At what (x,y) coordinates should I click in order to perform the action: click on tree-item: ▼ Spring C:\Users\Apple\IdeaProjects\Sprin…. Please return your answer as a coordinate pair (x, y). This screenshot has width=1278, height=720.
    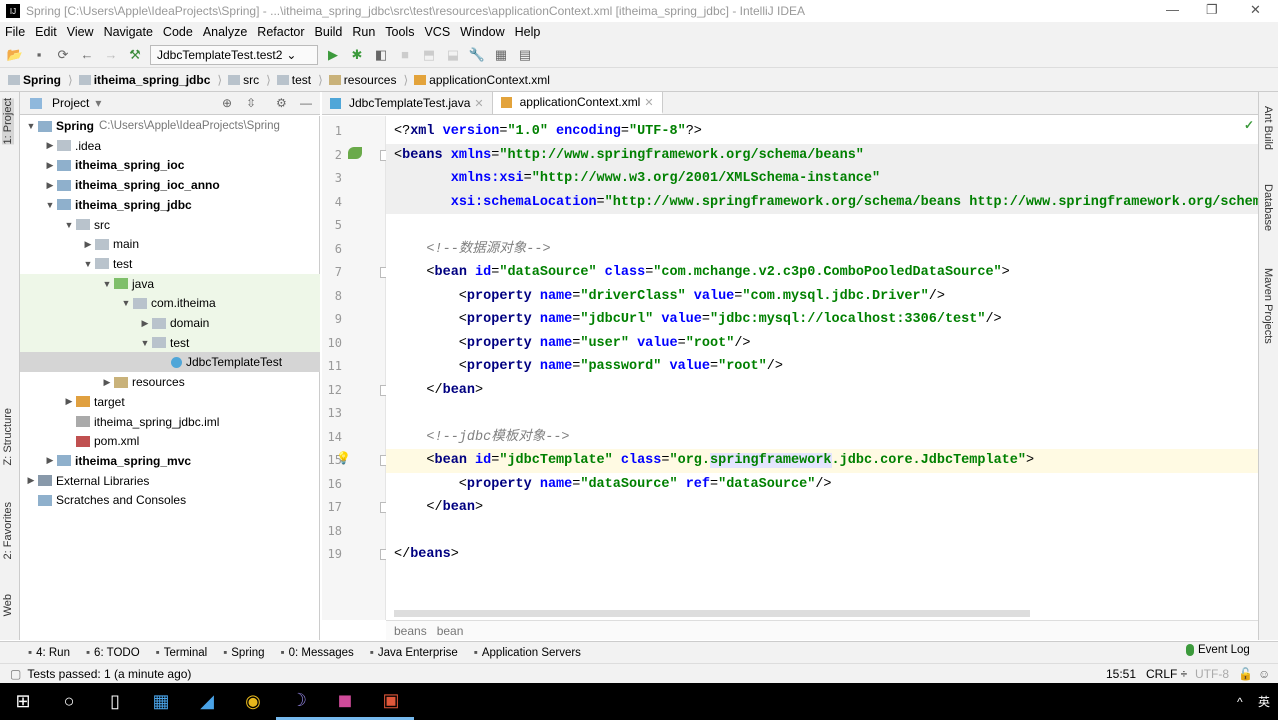
    Looking at the image, I should click on (170, 126).